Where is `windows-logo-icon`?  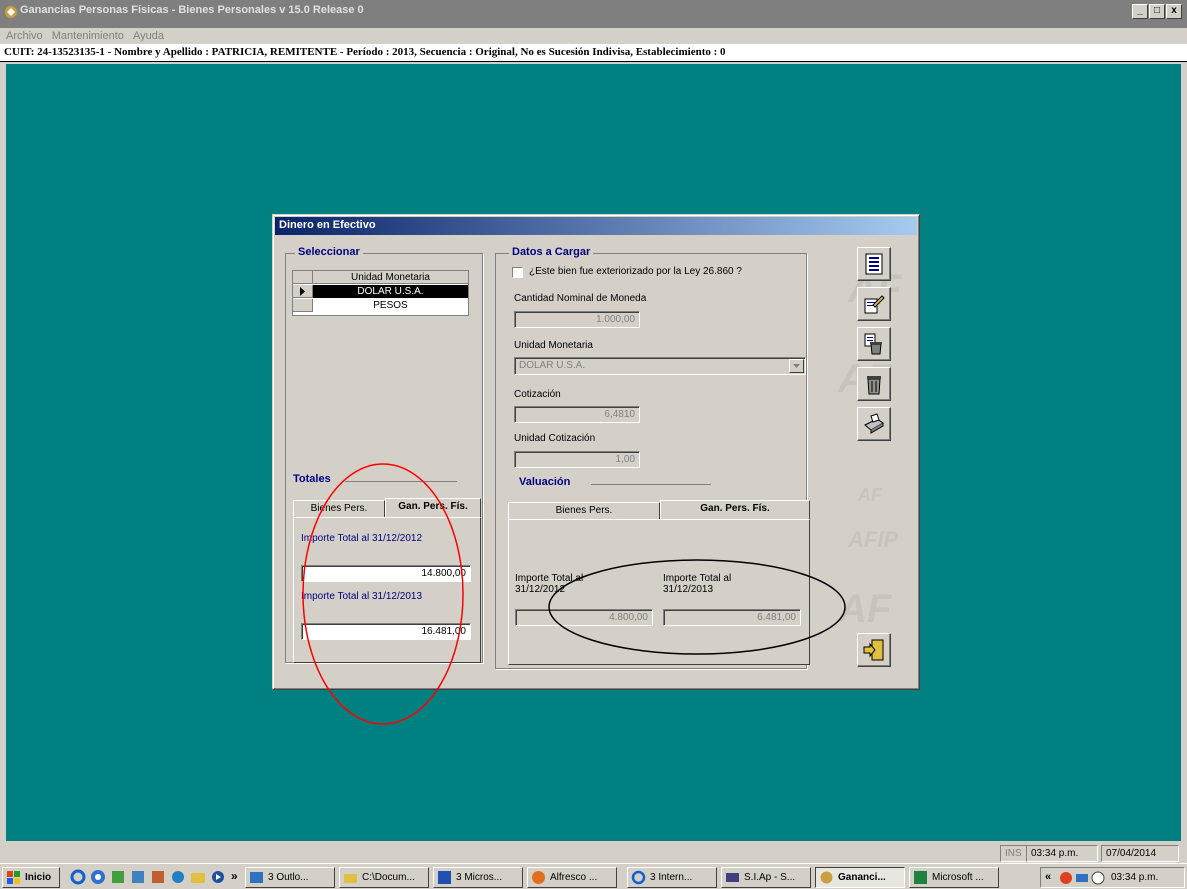 windows-logo-icon is located at coordinates (13, 877).